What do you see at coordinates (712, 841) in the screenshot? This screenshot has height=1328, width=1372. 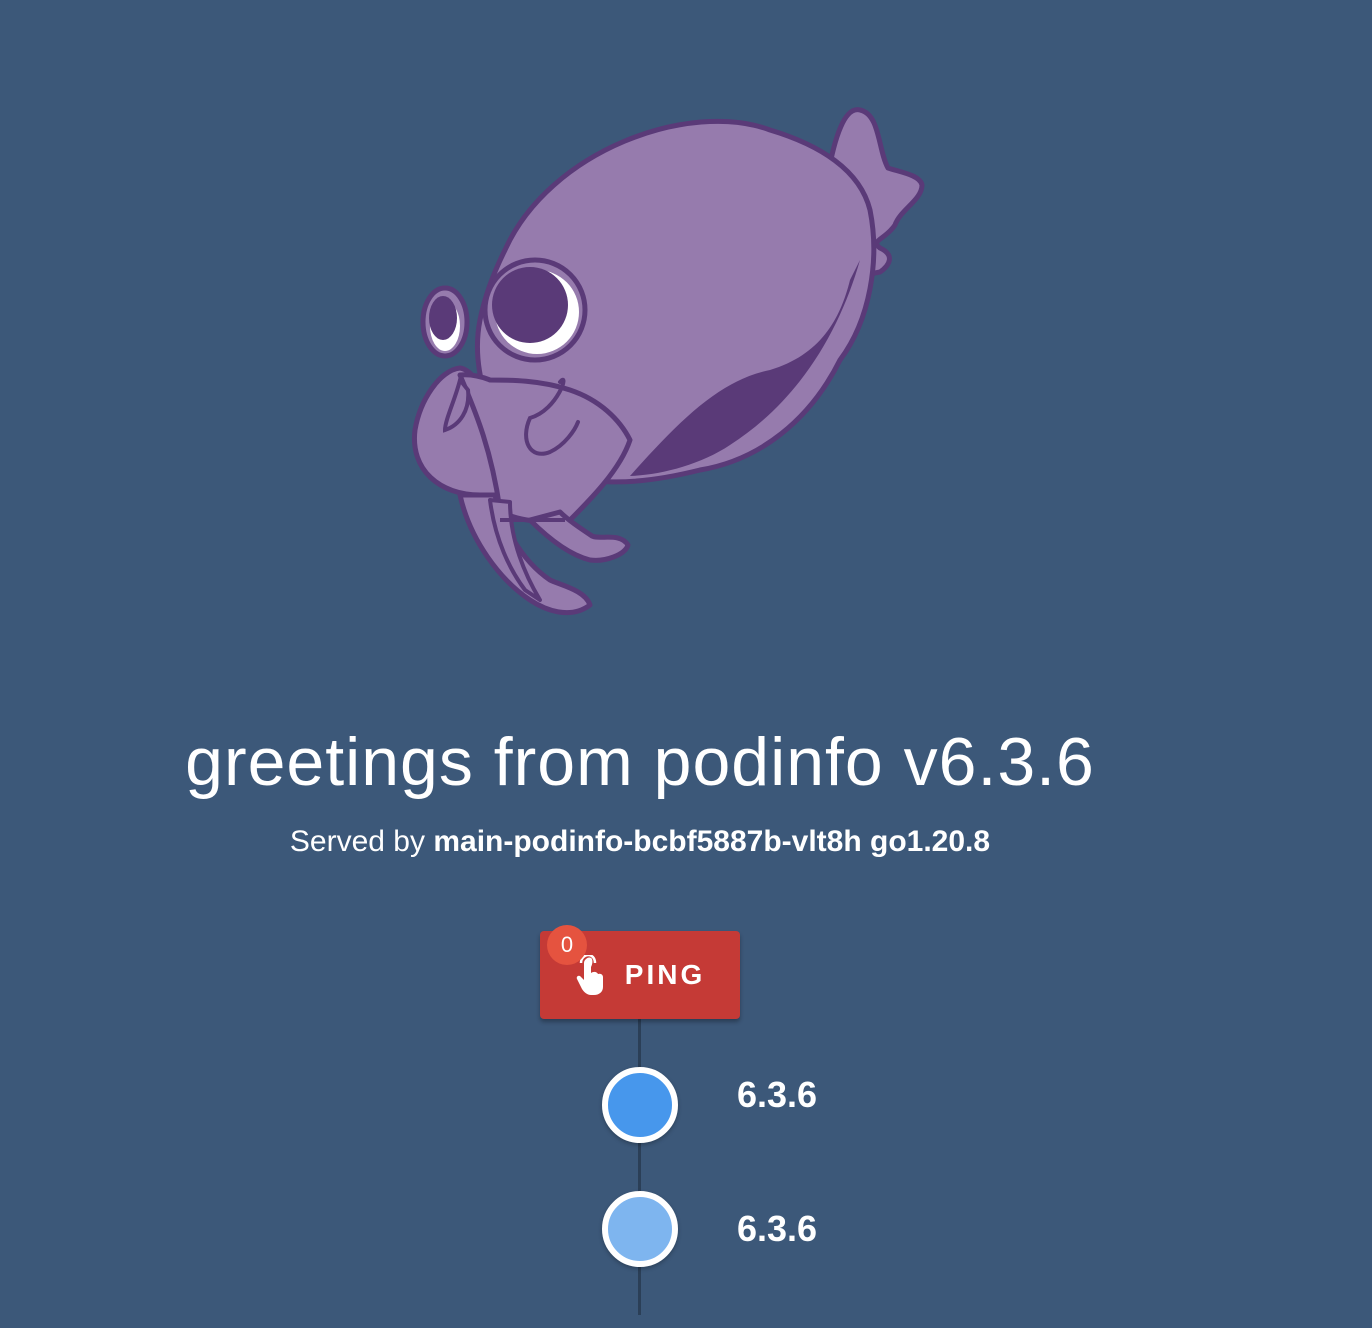 I see `served-by-host: main-podinfo-bcbf5887b-vlt8h go1.20.8` at bounding box center [712, 841].